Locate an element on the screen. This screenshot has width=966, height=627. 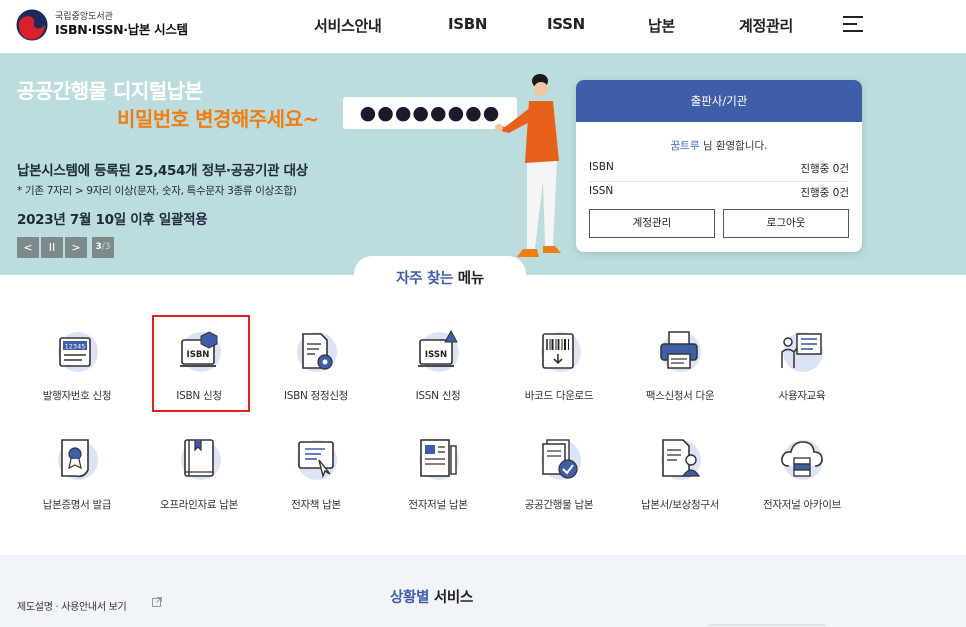
menu-label: ISBN 정정신청 is located at coordinates (316, 396).